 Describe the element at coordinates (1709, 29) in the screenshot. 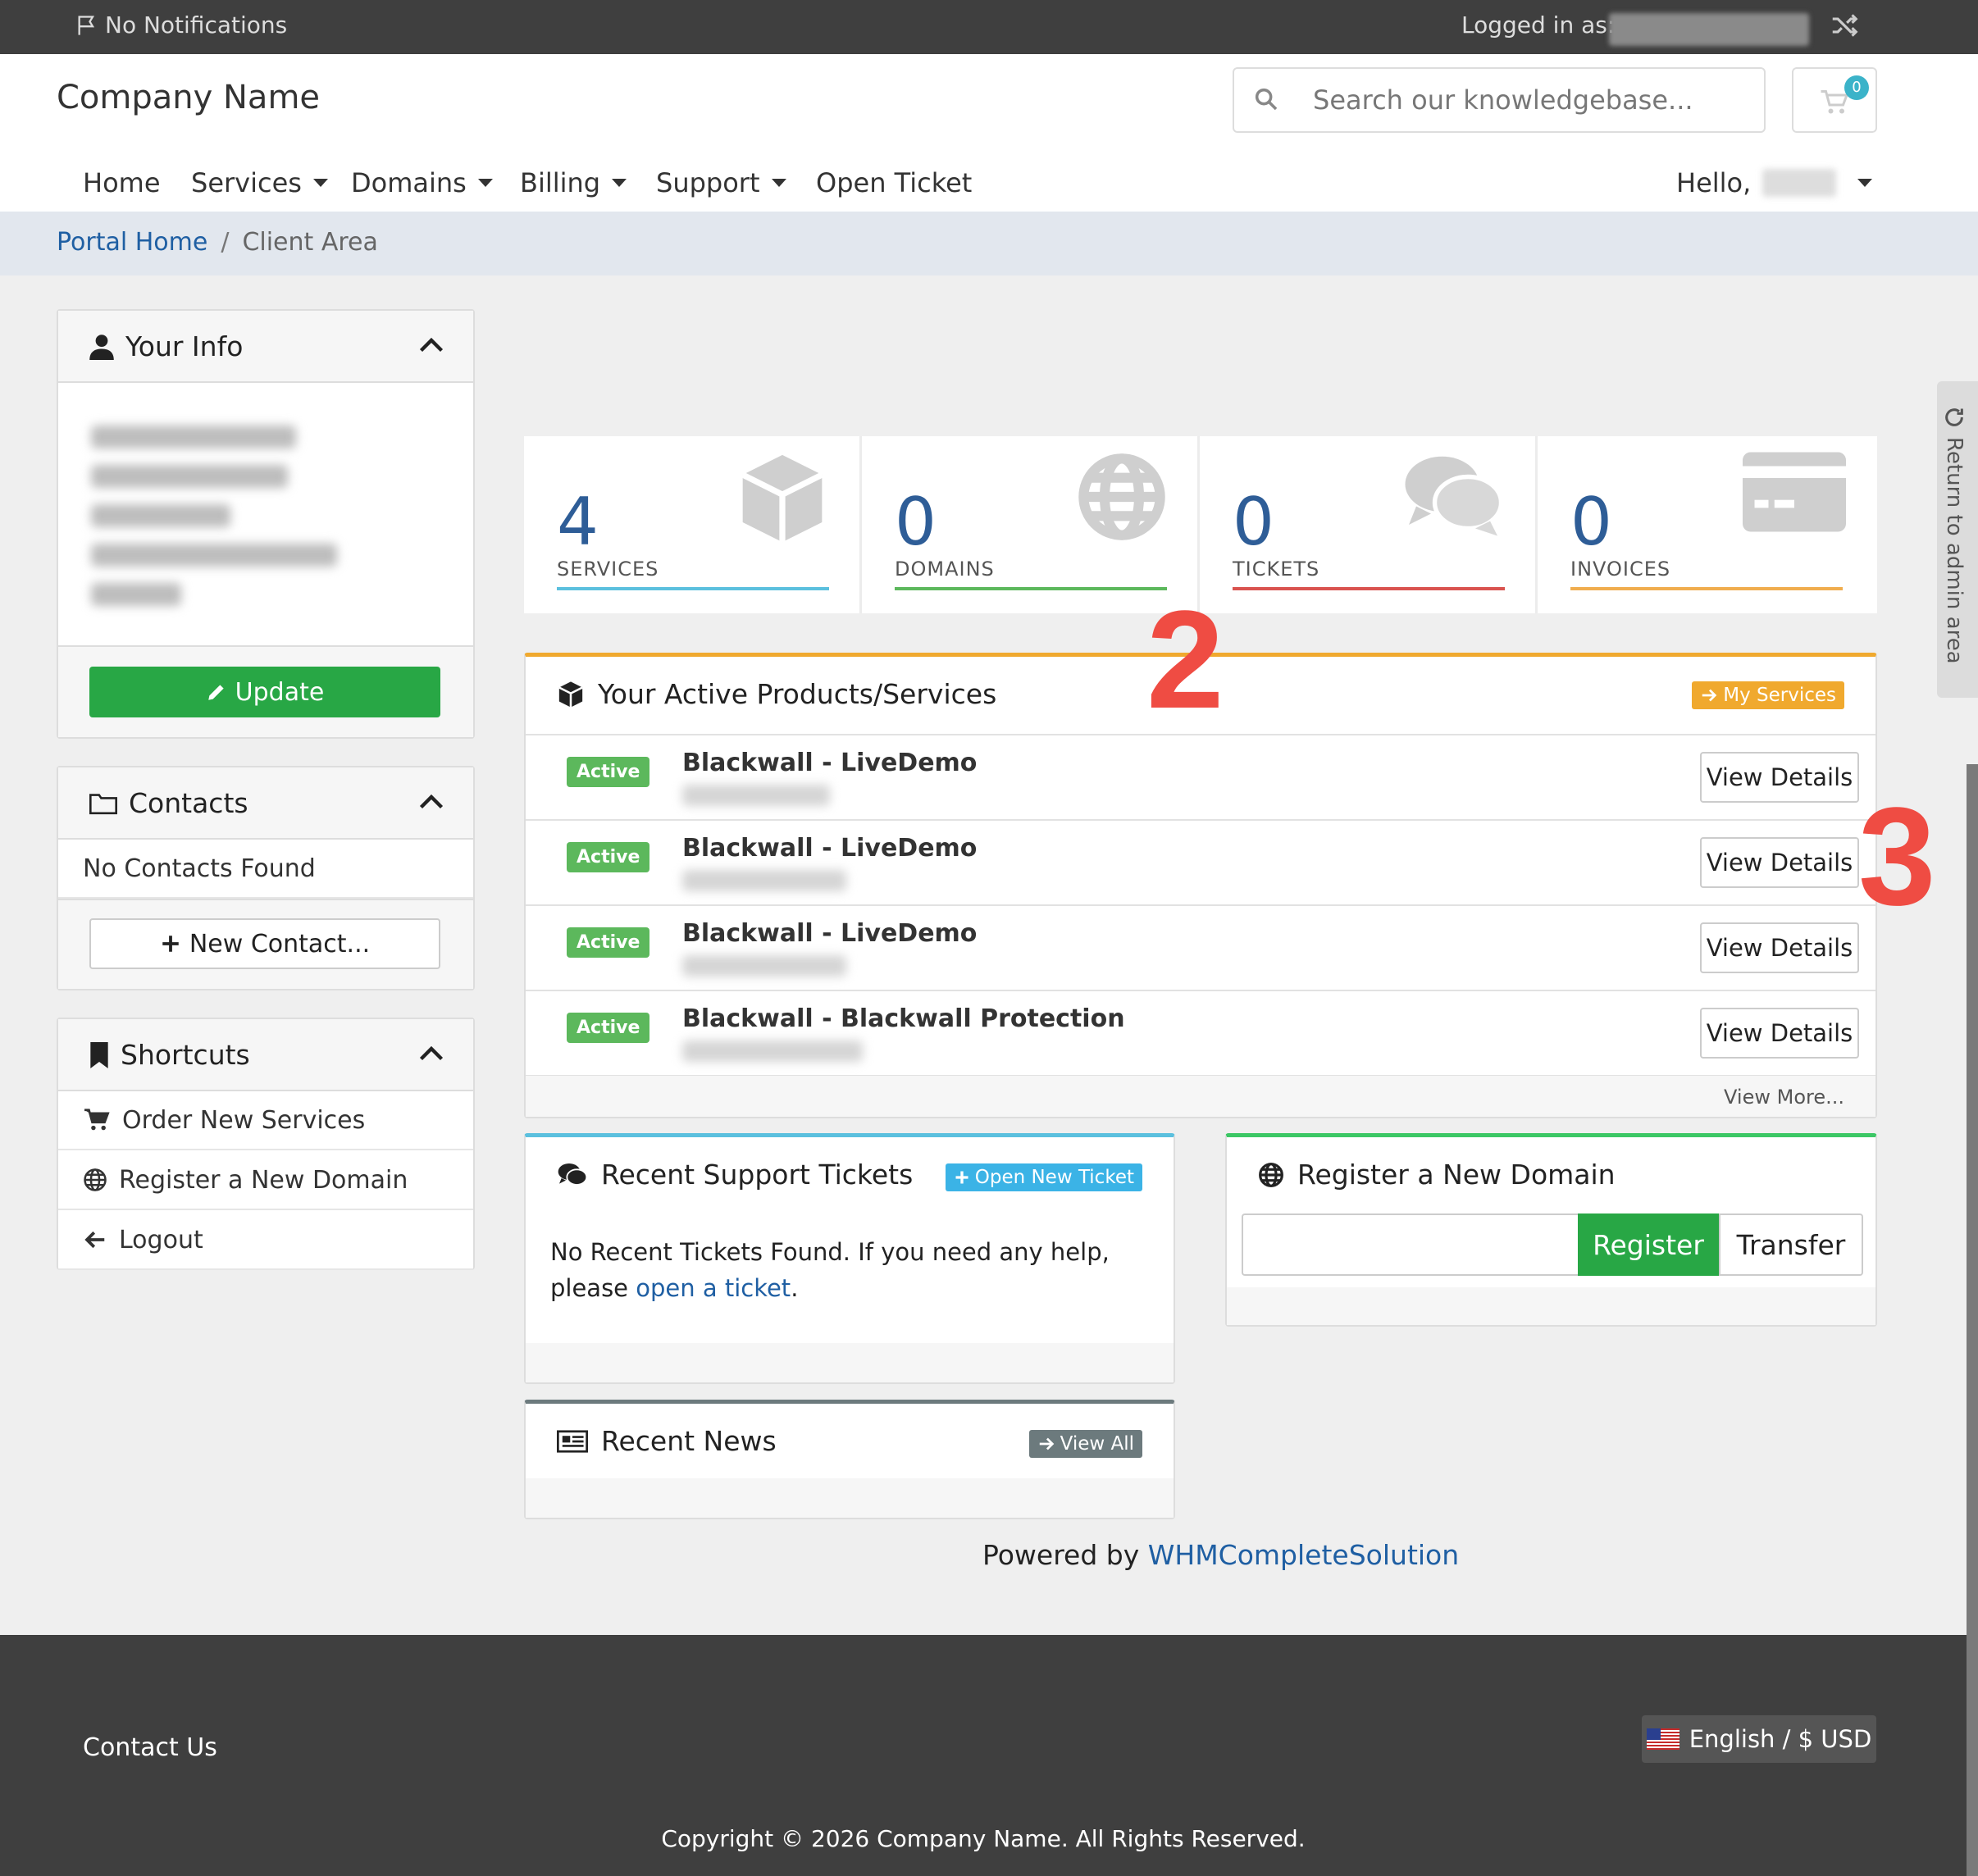

I see `logged-in-username-redacted` at that location.